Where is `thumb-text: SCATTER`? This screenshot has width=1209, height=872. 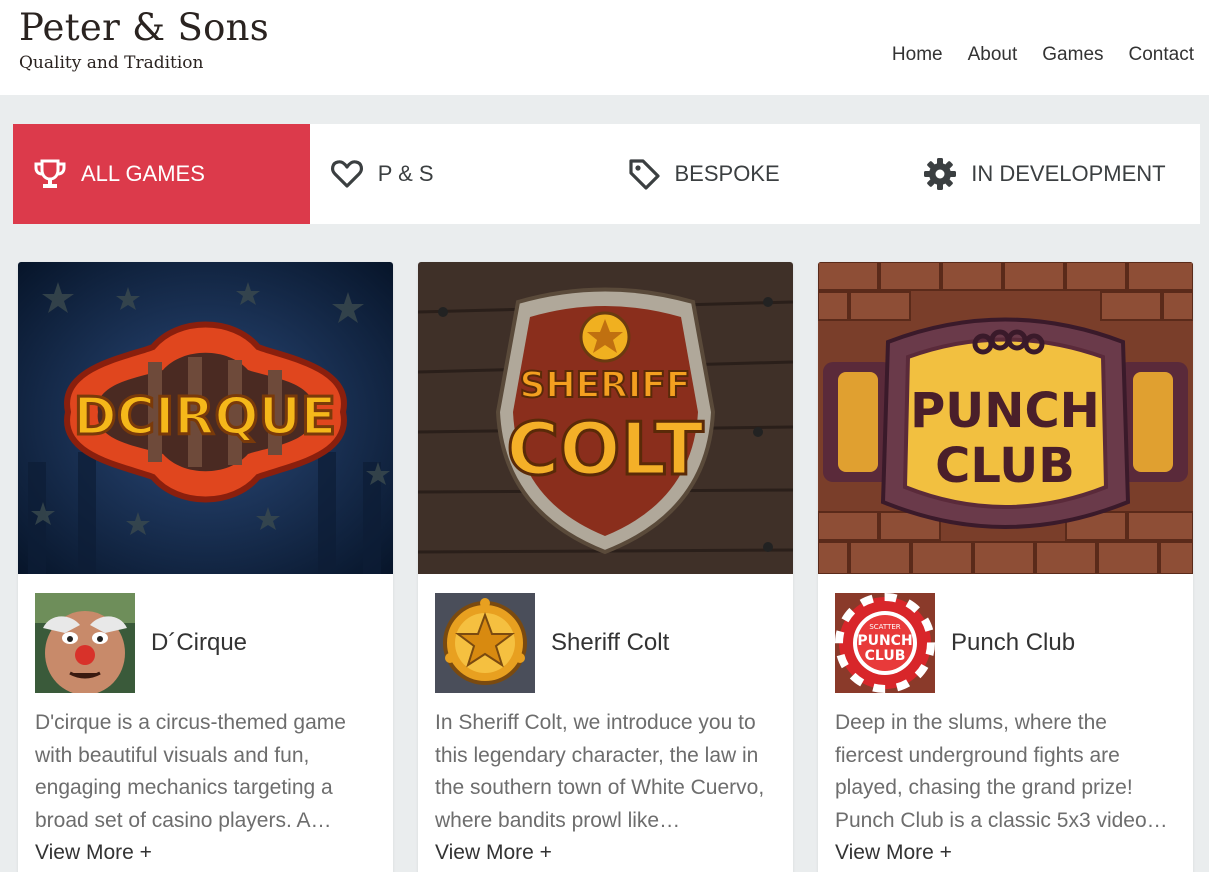
thumb-text: SCATTER is located at coordinates (884, 627).